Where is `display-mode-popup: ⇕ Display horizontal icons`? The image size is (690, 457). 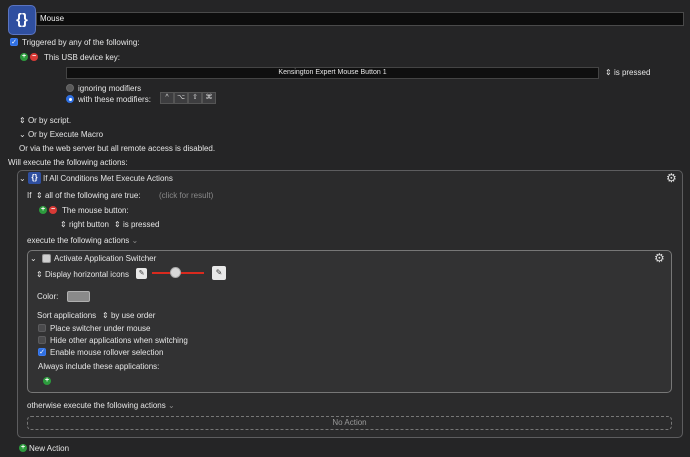
display-mode-popup: ⇕ Display horizontal icons is located at coordinates (82, 274).